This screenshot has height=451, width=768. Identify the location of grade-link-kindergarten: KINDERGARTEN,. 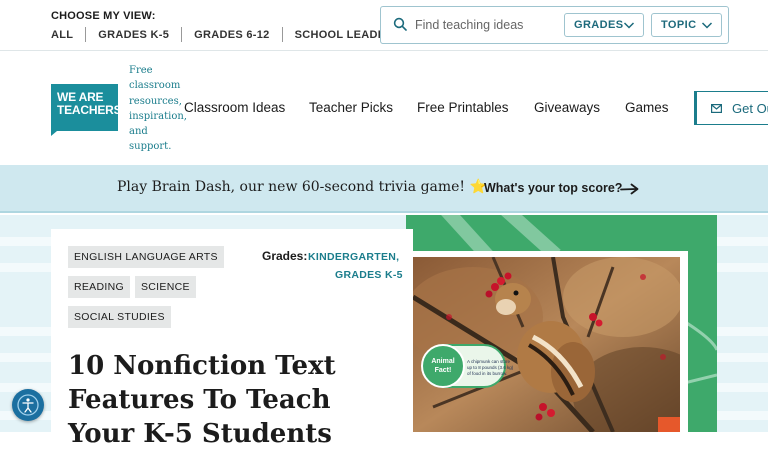
(353, 257).